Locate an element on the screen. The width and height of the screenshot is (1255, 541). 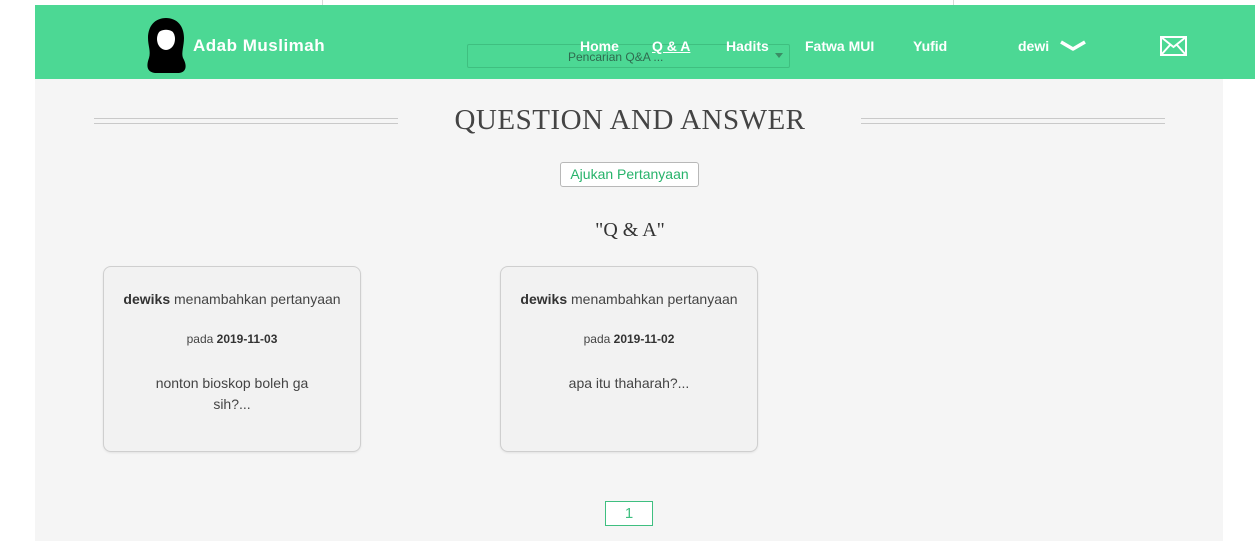
card-date-line: pada 2019-11-03 is located at coordinates (232, 339).